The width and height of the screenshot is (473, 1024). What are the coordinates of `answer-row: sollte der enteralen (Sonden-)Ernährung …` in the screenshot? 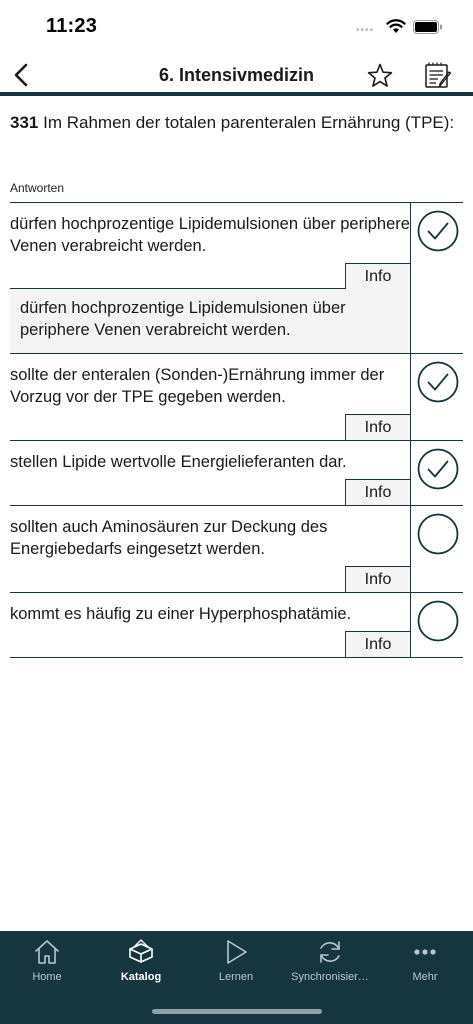 It's located at (236, 397).